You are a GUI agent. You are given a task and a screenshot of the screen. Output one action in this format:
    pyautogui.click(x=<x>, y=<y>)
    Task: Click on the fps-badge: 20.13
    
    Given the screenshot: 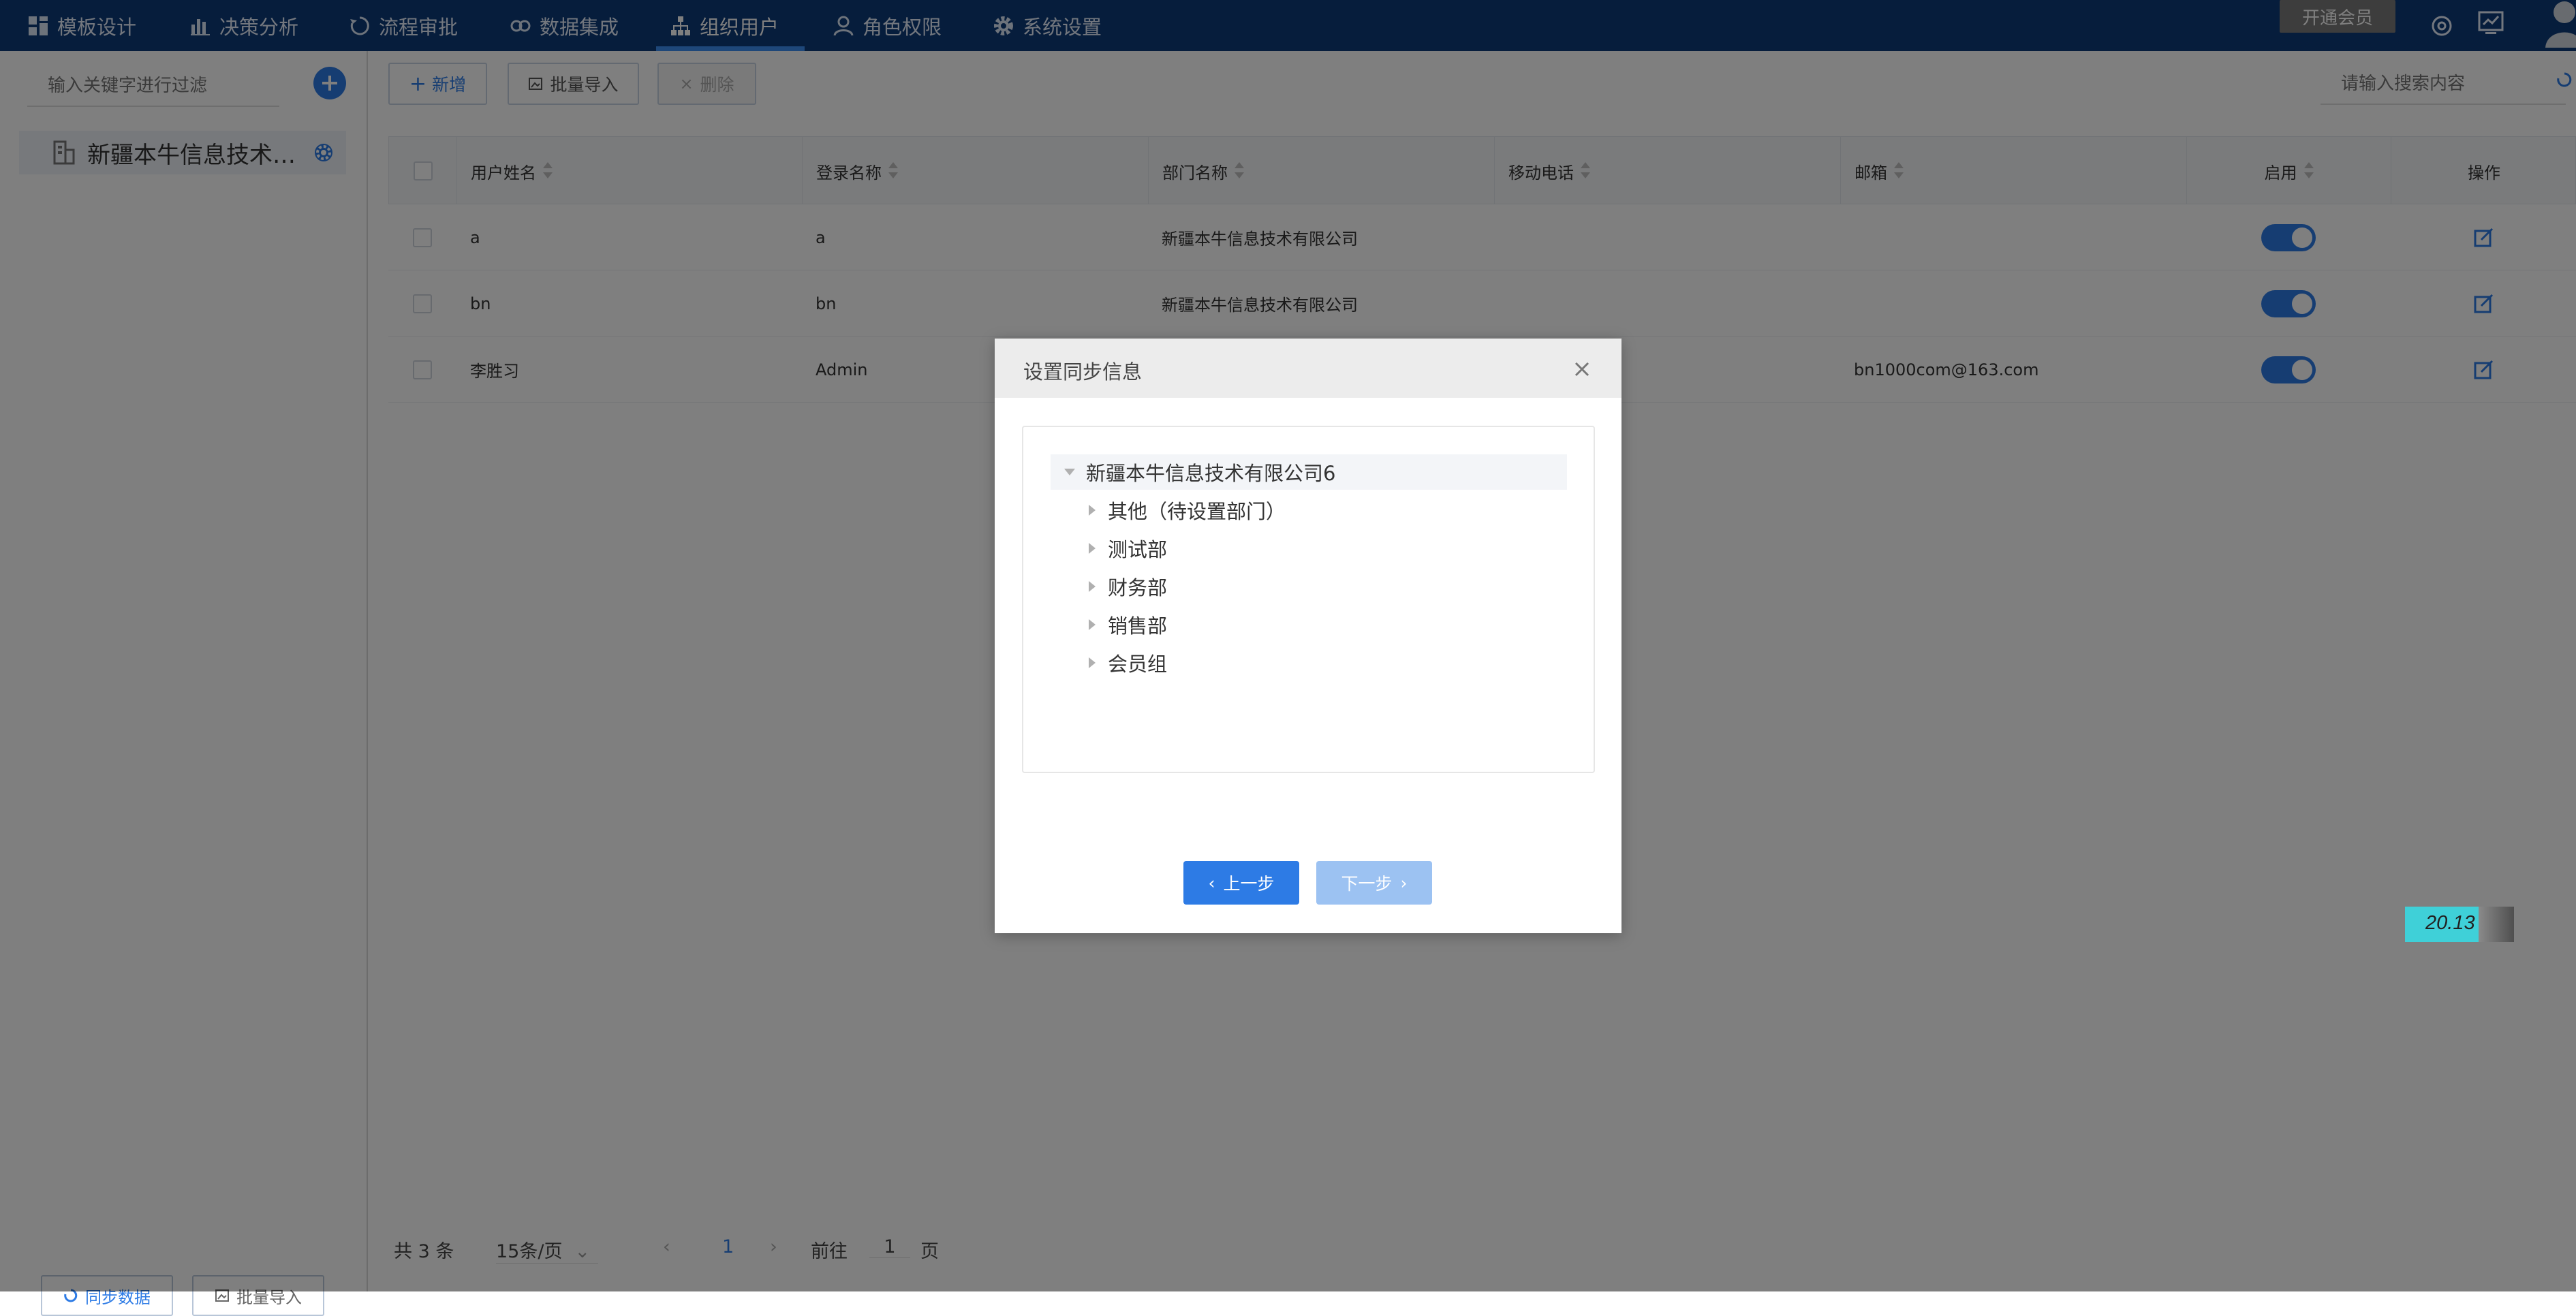 What is the action you would take?
    pyautogui.click(x=2459, y=924)
    